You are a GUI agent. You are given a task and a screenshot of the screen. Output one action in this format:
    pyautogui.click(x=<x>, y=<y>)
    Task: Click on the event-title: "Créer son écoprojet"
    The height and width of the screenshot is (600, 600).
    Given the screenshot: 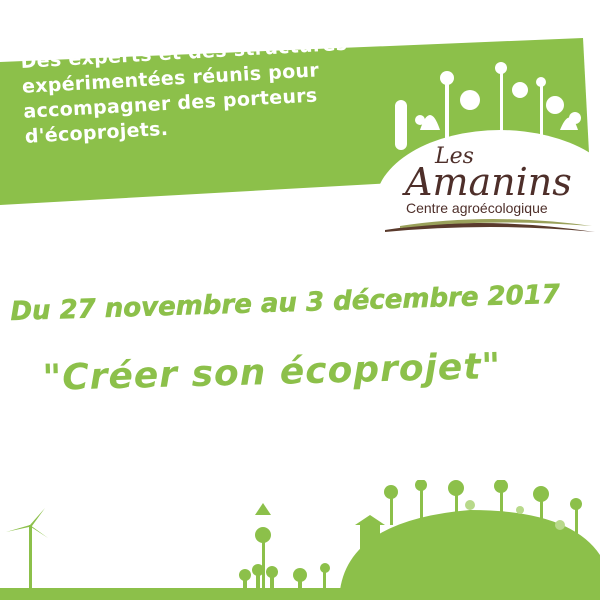 What is the action you would take?
    pyautogui.click(x=272, y=372)
    